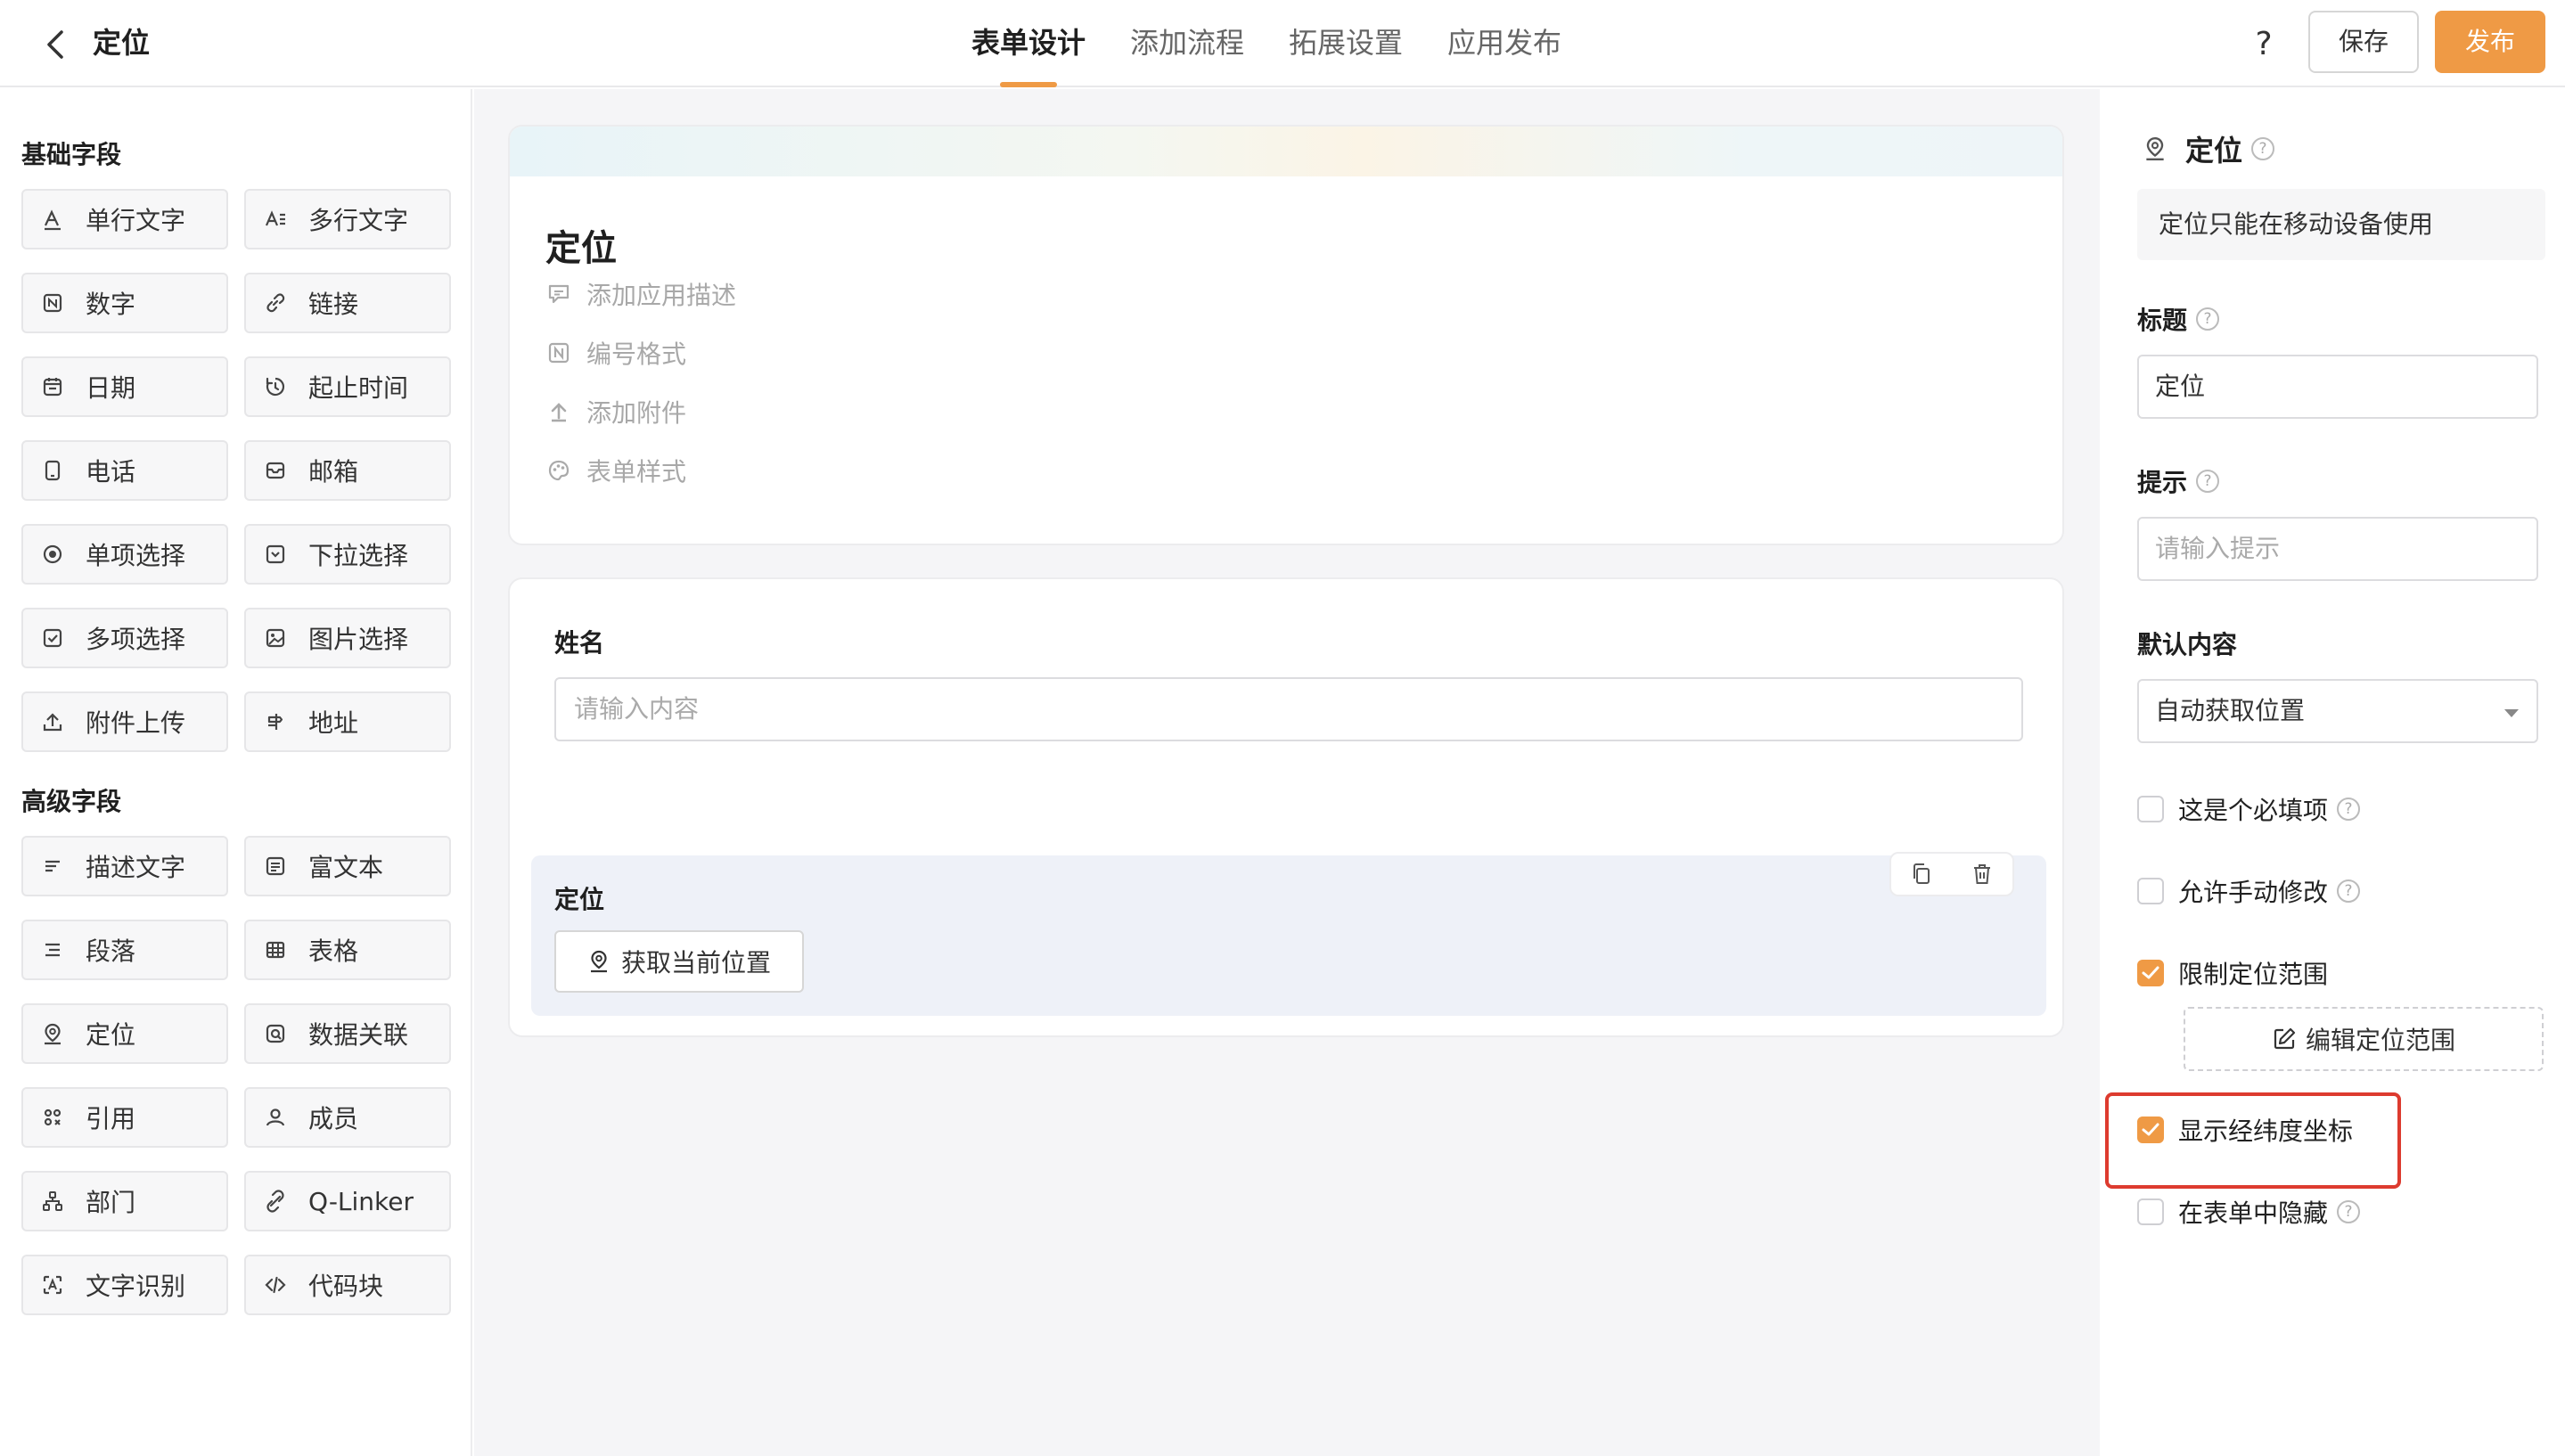  What do you see at coordinates (598, 962) in the screenshot?
I see `location-pin-icon` at bounding box center [598, 962].